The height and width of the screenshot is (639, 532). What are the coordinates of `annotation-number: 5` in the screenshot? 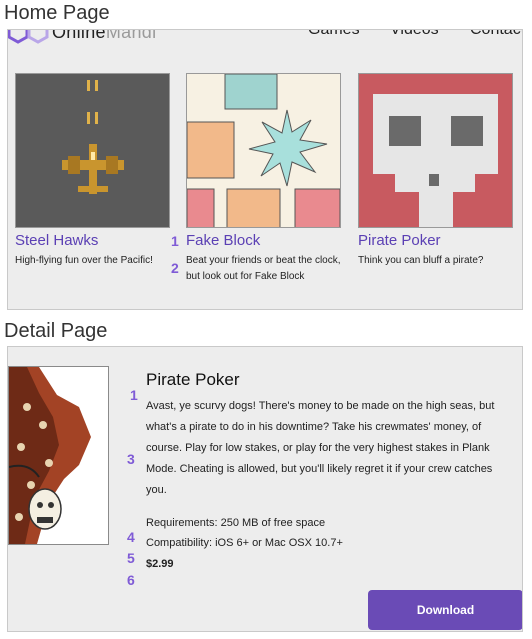 It's located at (131, 558).